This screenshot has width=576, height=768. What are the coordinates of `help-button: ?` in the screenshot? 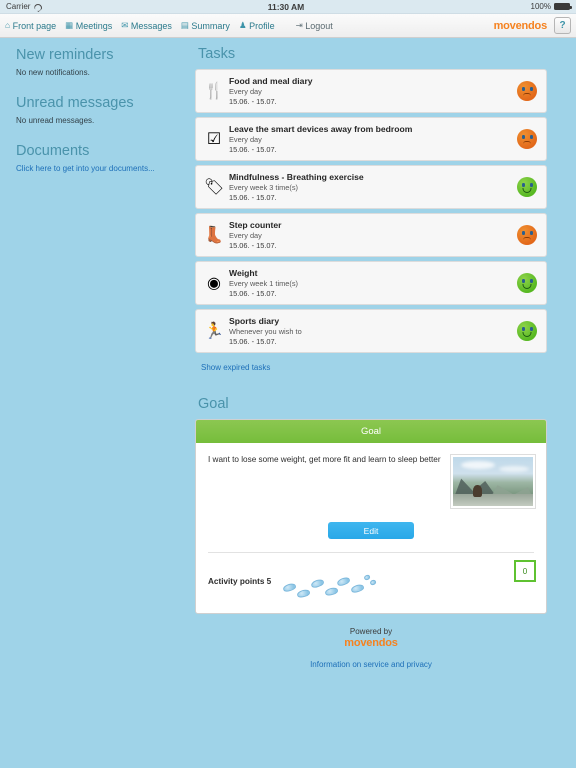 It's located at (562, 25).